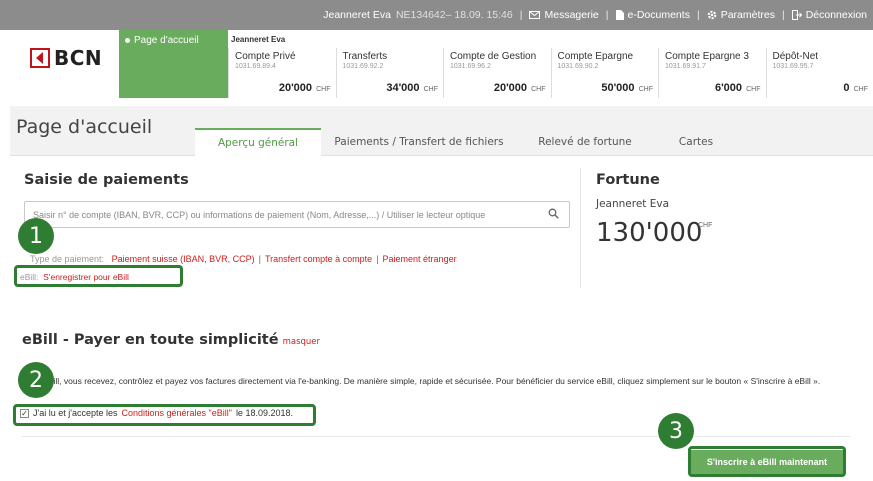 The height and width of the screenshot is (481, 873). Describe the element at coordinates (258, 142) in the screenshot. I see `tab-apercu-general: Aperçu général` at that location.